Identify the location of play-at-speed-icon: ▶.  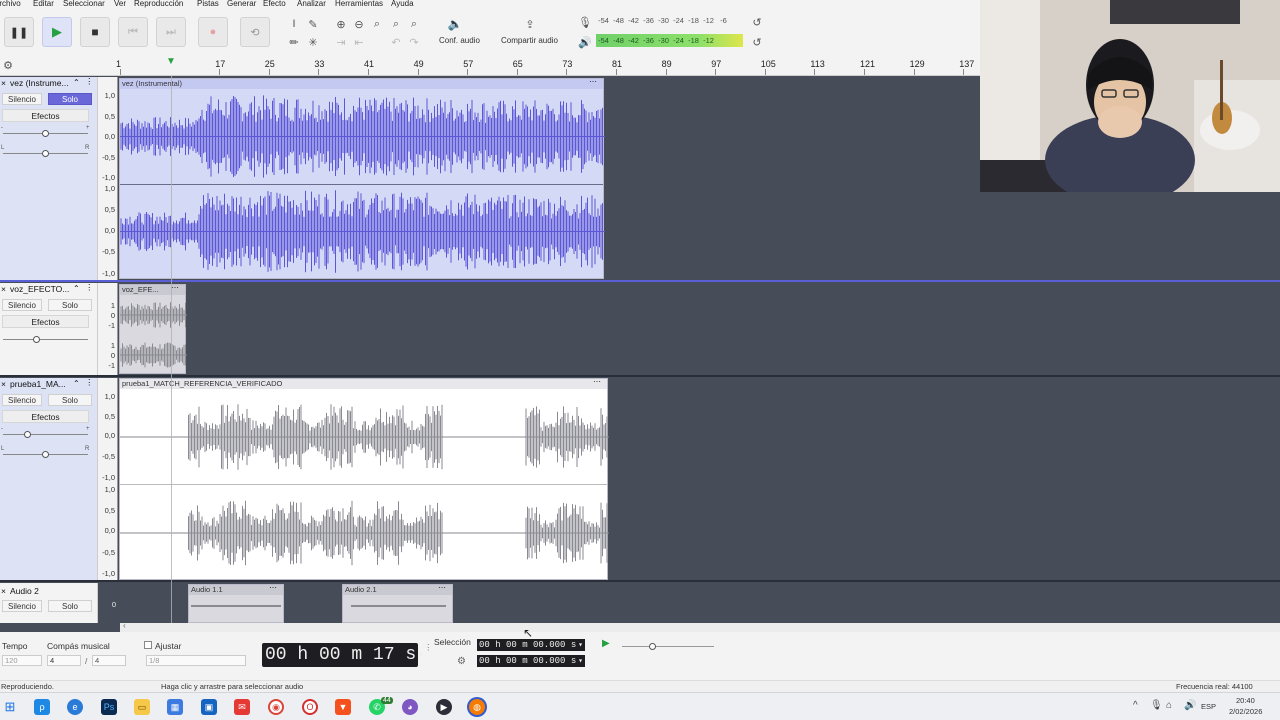
(606, 643).